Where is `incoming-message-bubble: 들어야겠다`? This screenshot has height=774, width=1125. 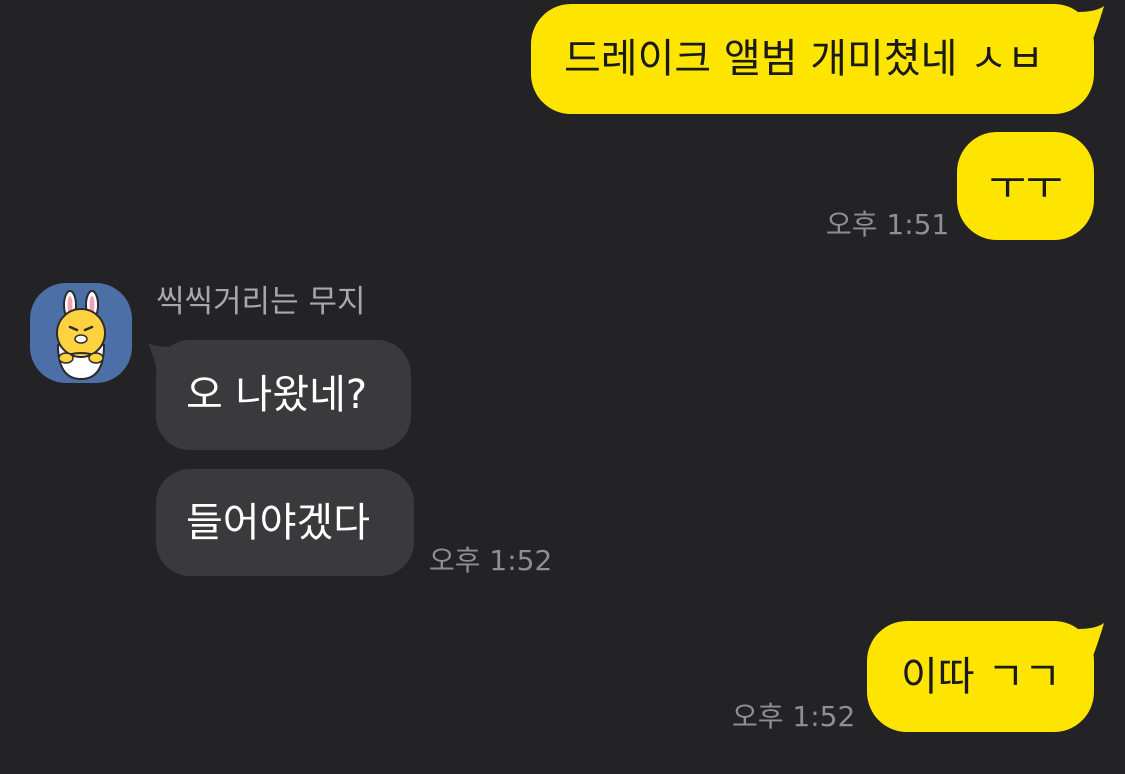
incoming-message-bubble: 들어야겠다 is located at coordinates (285, 522).